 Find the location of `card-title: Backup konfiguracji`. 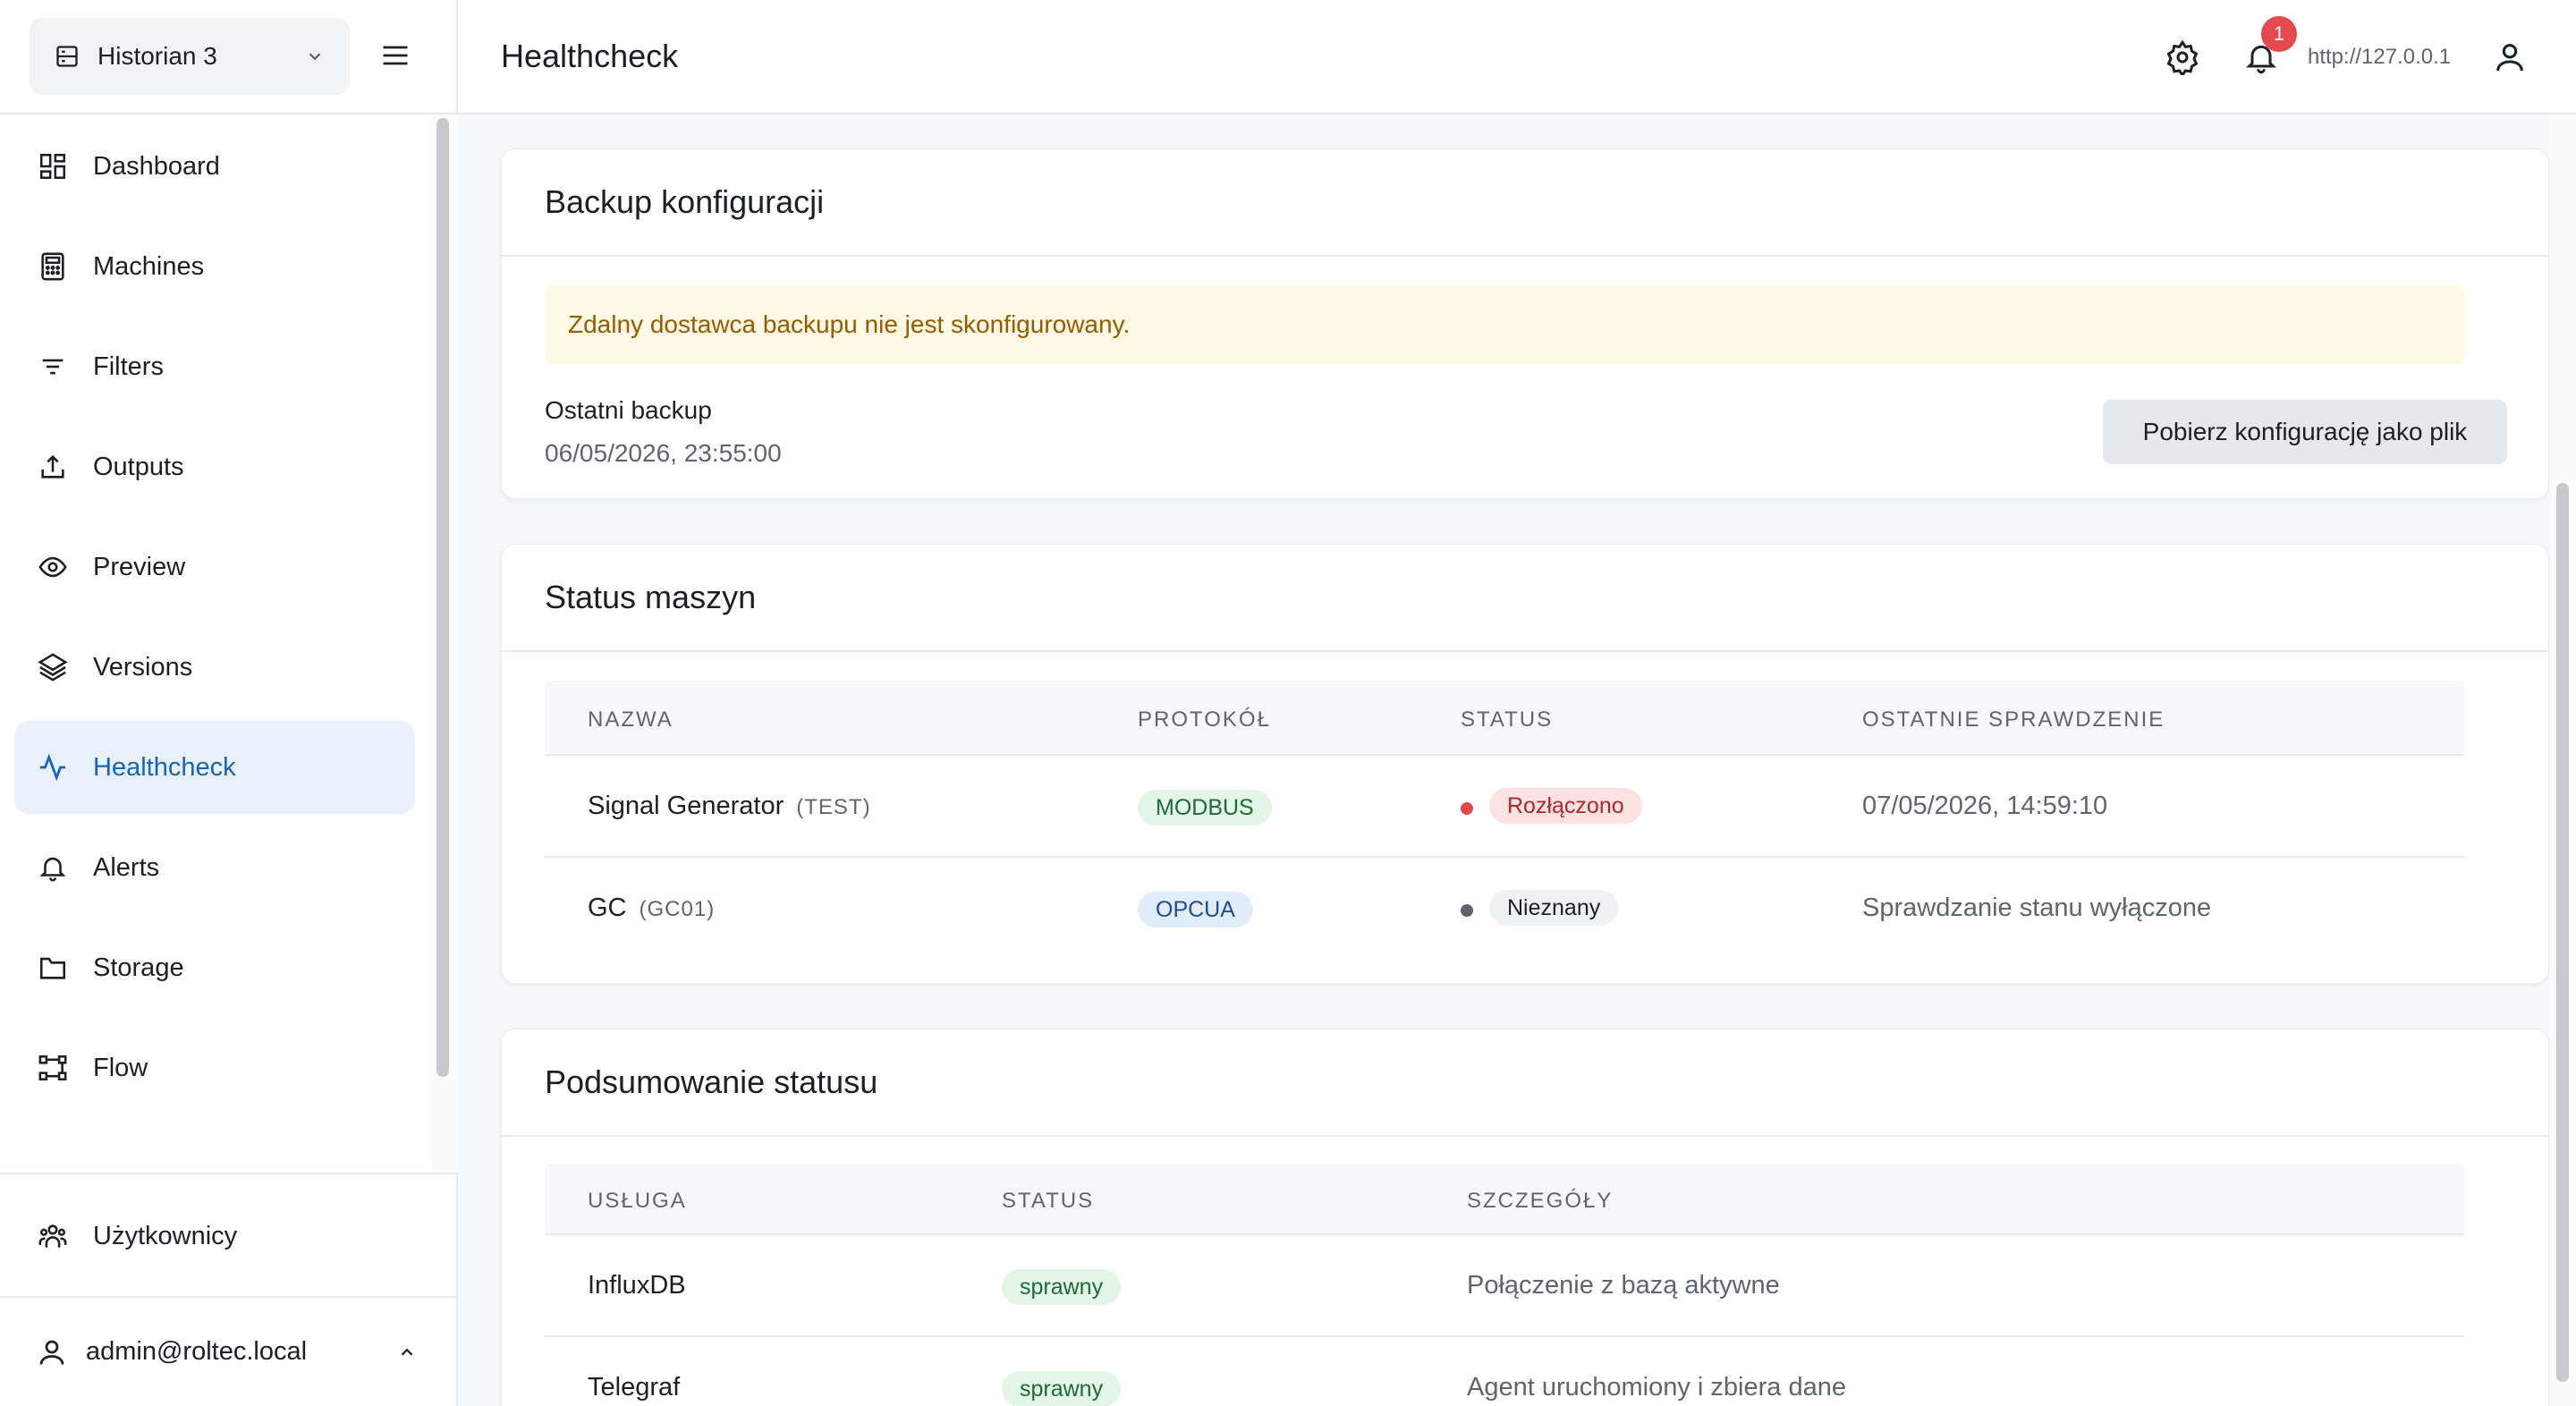

card-title: Backup konfiguracji is located at coordinates (1525, 203).